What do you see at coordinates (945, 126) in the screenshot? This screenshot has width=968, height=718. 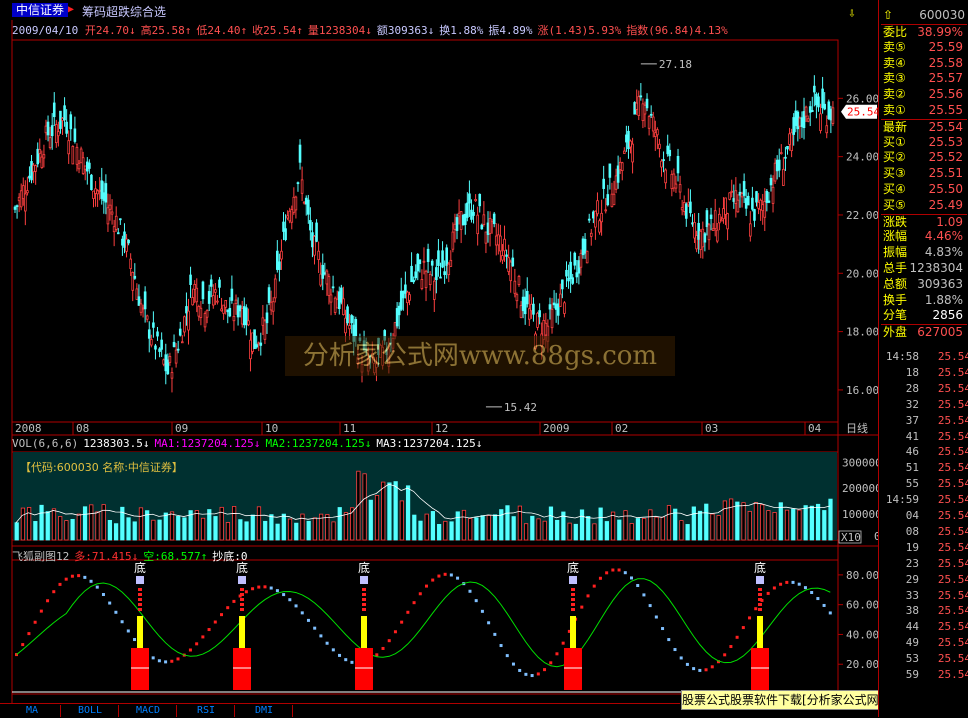 I see `latest-price-value: 25.54` at bounding box center [945, 126].